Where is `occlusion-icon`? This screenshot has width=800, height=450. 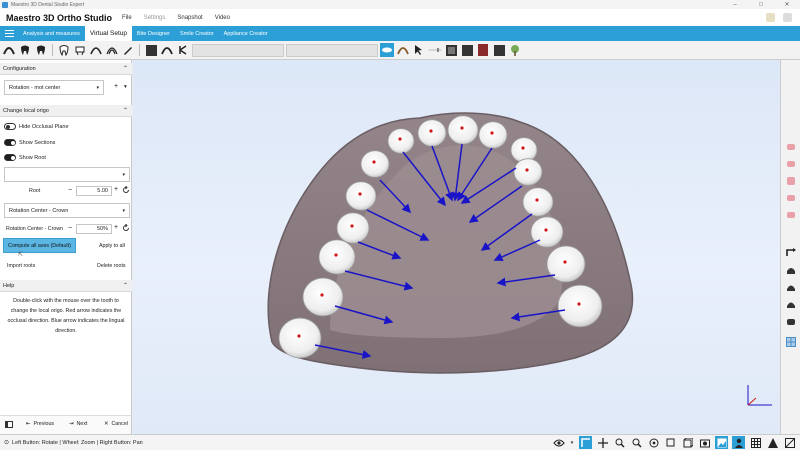 occlusion-icon is located at coordinates (791, 198).